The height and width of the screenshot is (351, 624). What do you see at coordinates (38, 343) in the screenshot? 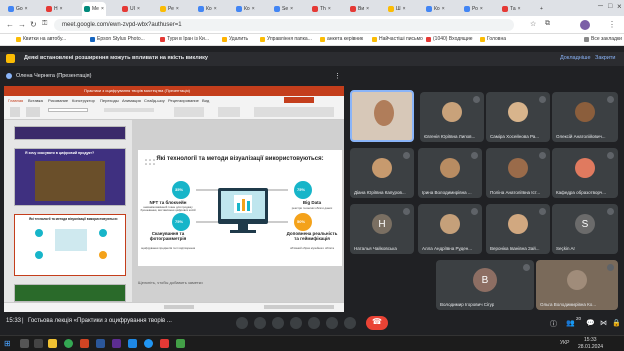
I see `task-view-icon` at bounding box center [38, 343].